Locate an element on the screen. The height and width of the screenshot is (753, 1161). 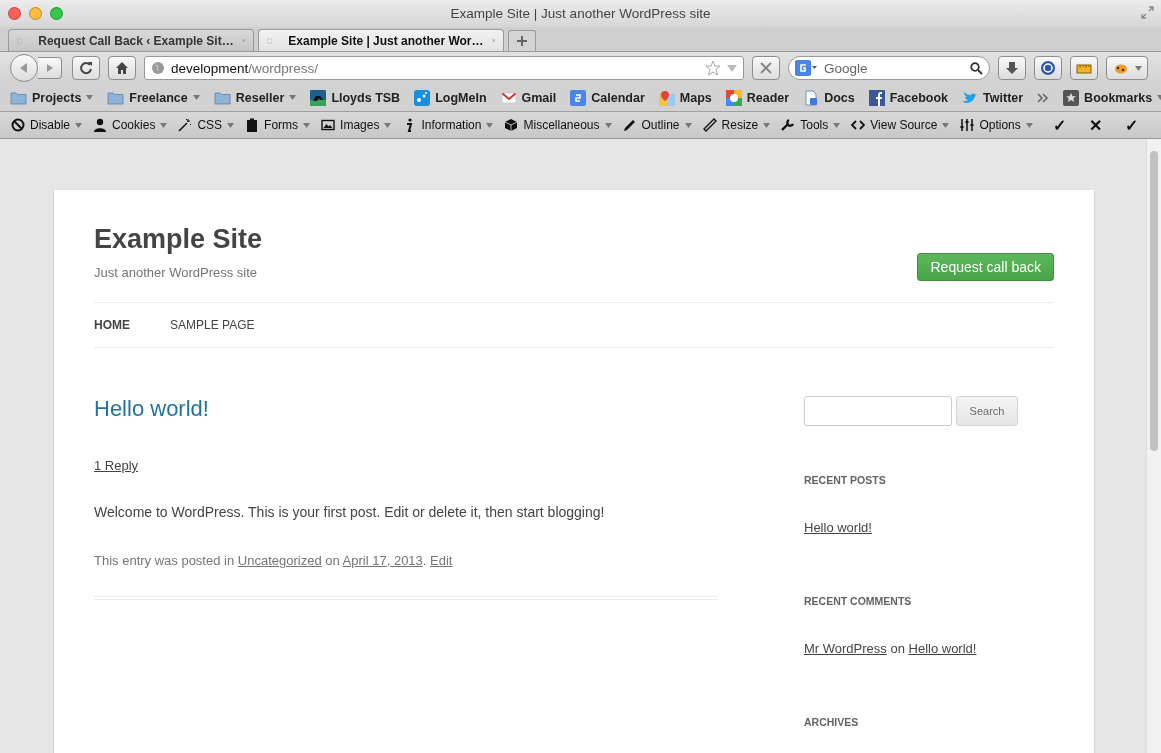
bookmark-folder: Freelance is located at coordinates (153, 97).